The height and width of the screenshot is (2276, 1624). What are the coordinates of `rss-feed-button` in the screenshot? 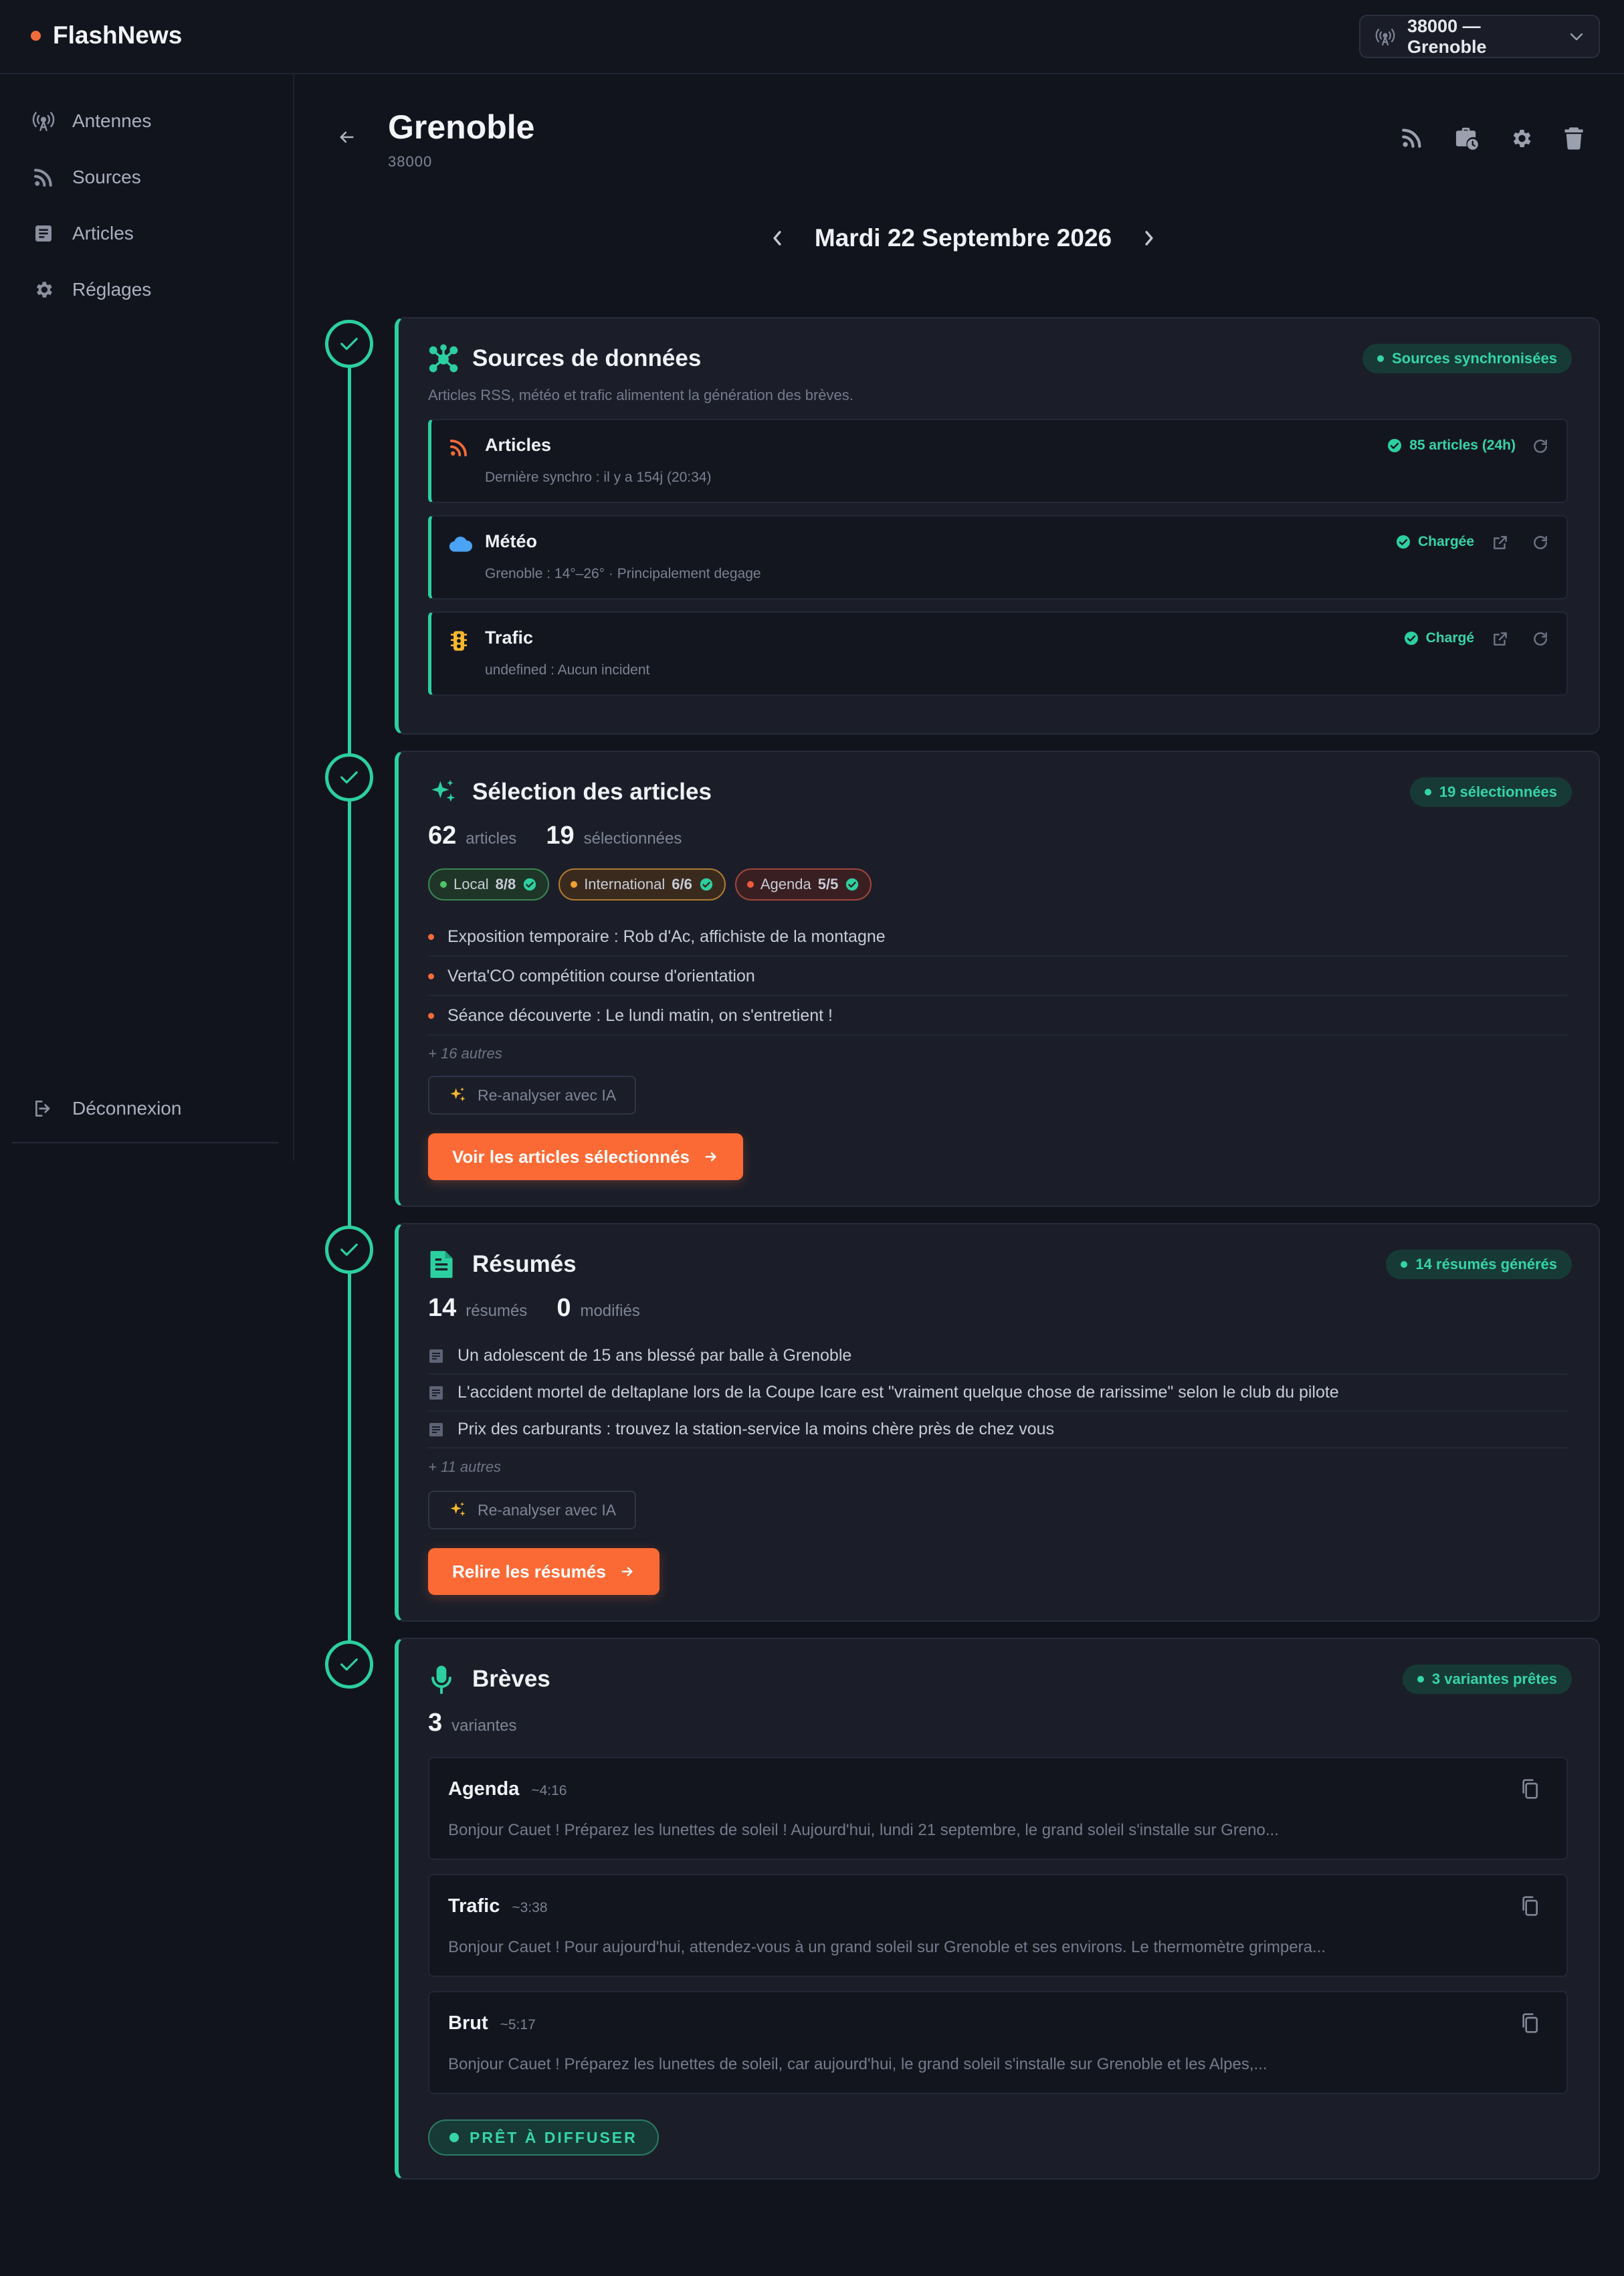 It's located at (1412, 137).